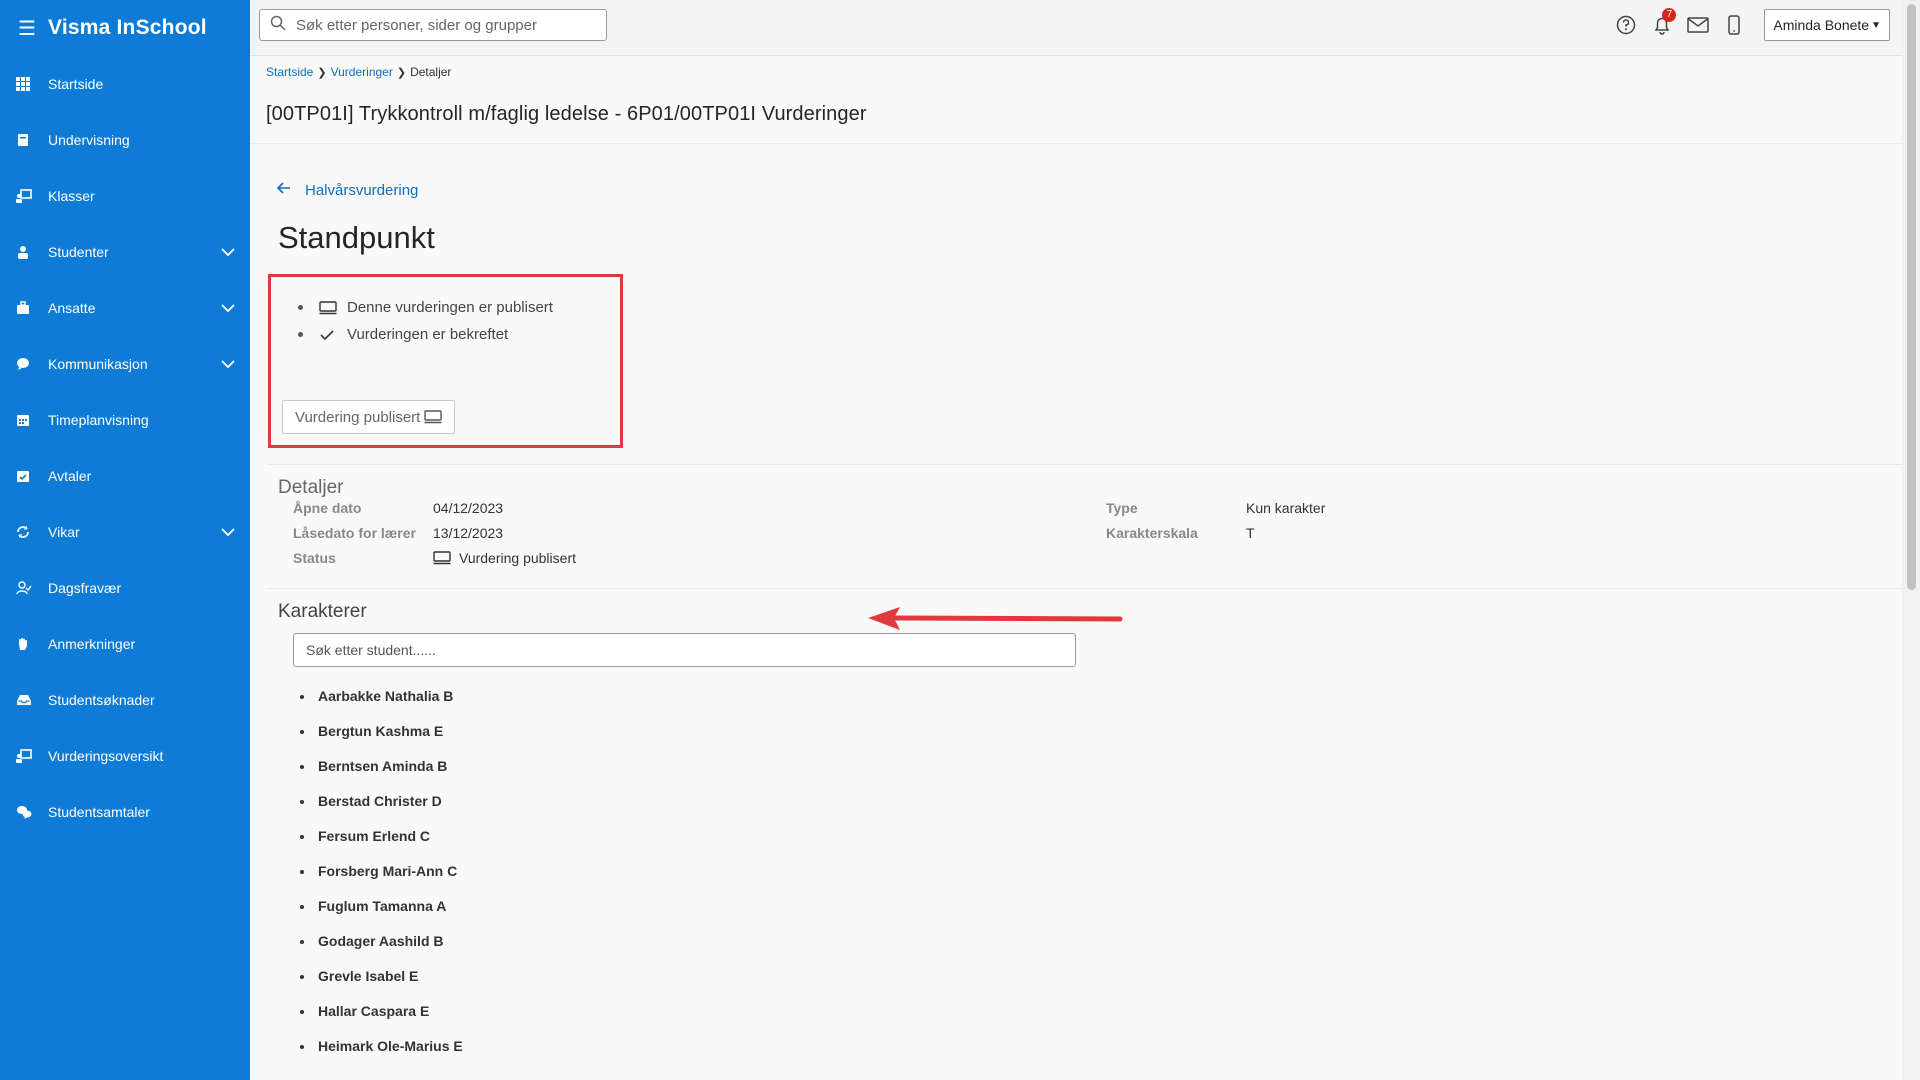  What do you see at coordinates (381, 705) in the screenshot?
I see `list-item: Aarbakke Nathalia B` at bounding box center [381, 705].